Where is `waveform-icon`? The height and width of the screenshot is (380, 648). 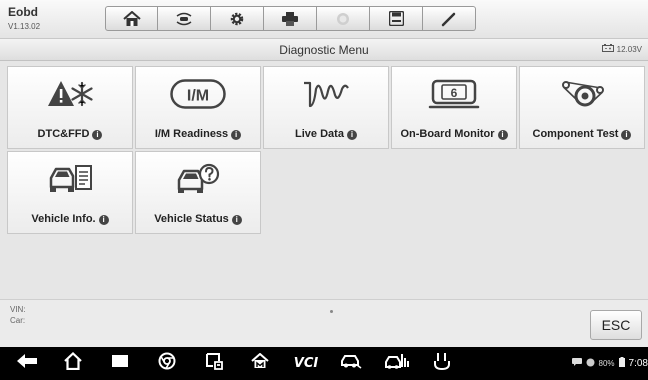 waveform-icon is located at coordinates (326, 94).